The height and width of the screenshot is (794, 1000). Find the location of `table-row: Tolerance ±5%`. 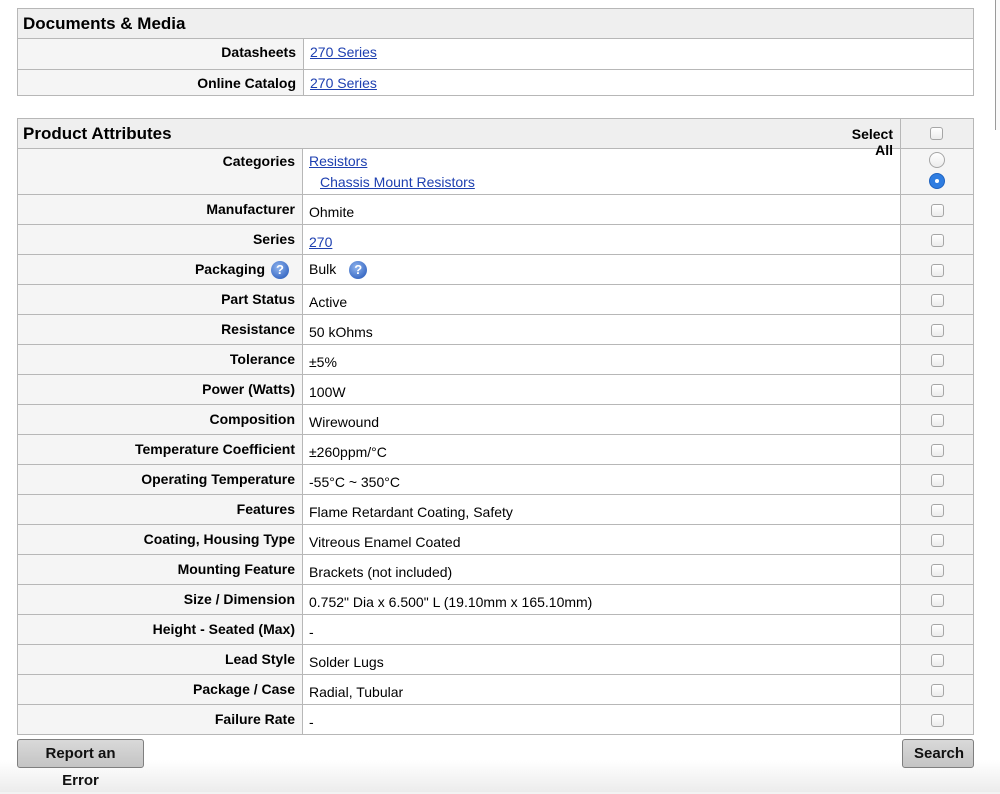

table-row: Tolerance ±5% is located at coordinates (495, 359).